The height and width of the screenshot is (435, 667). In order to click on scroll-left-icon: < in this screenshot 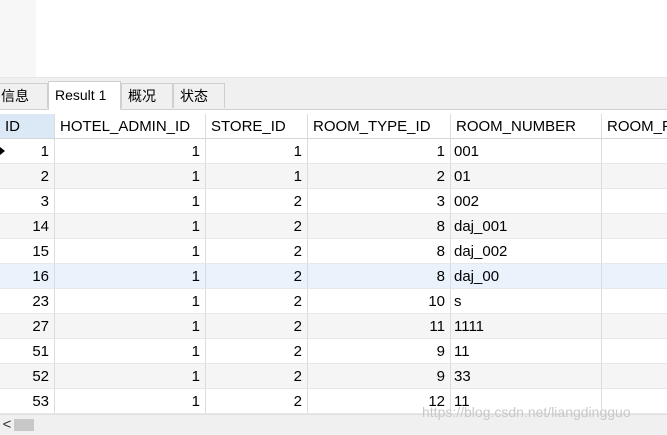, I will do `click(7, 425)`.